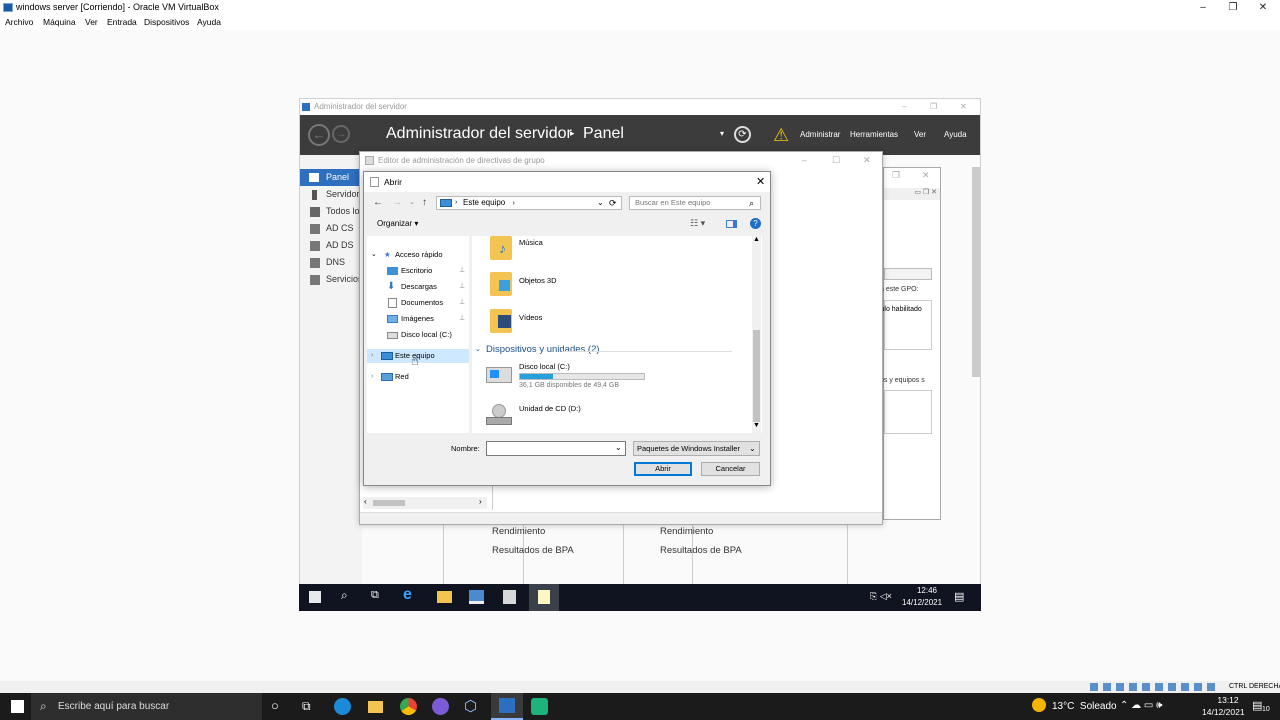  What do you see at coordinates (963, 107) in the screenshot?
I see `sm-close-icon: ✕` at bounding box center [963, 107].